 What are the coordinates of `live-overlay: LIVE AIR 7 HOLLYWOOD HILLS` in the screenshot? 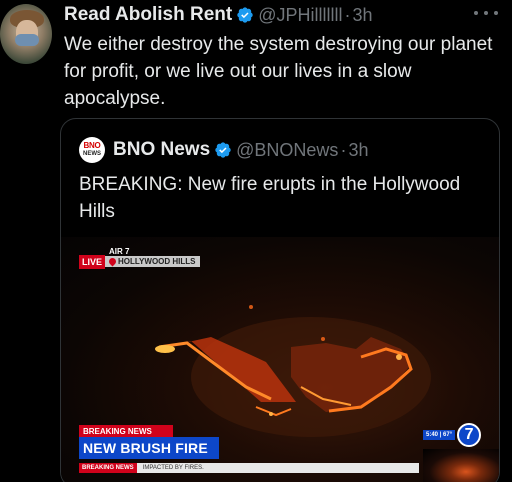 It's located at (139, 258).